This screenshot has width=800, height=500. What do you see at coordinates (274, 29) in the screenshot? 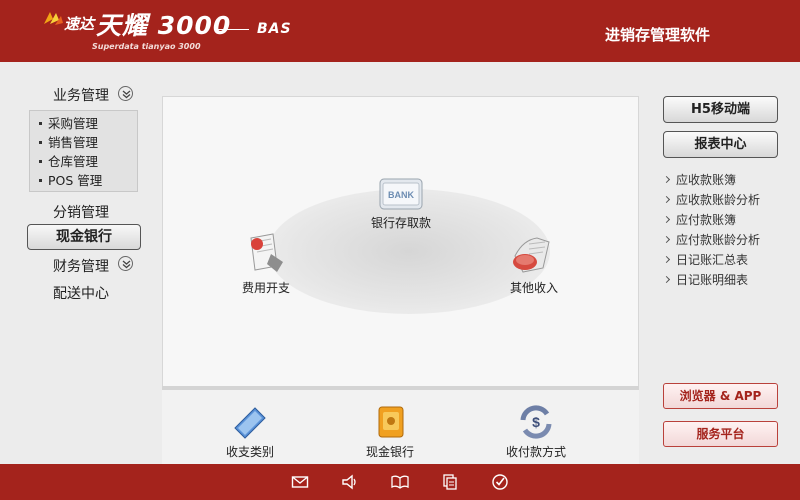
I see `edition-label: BAS` at bounding box center [274, 29].